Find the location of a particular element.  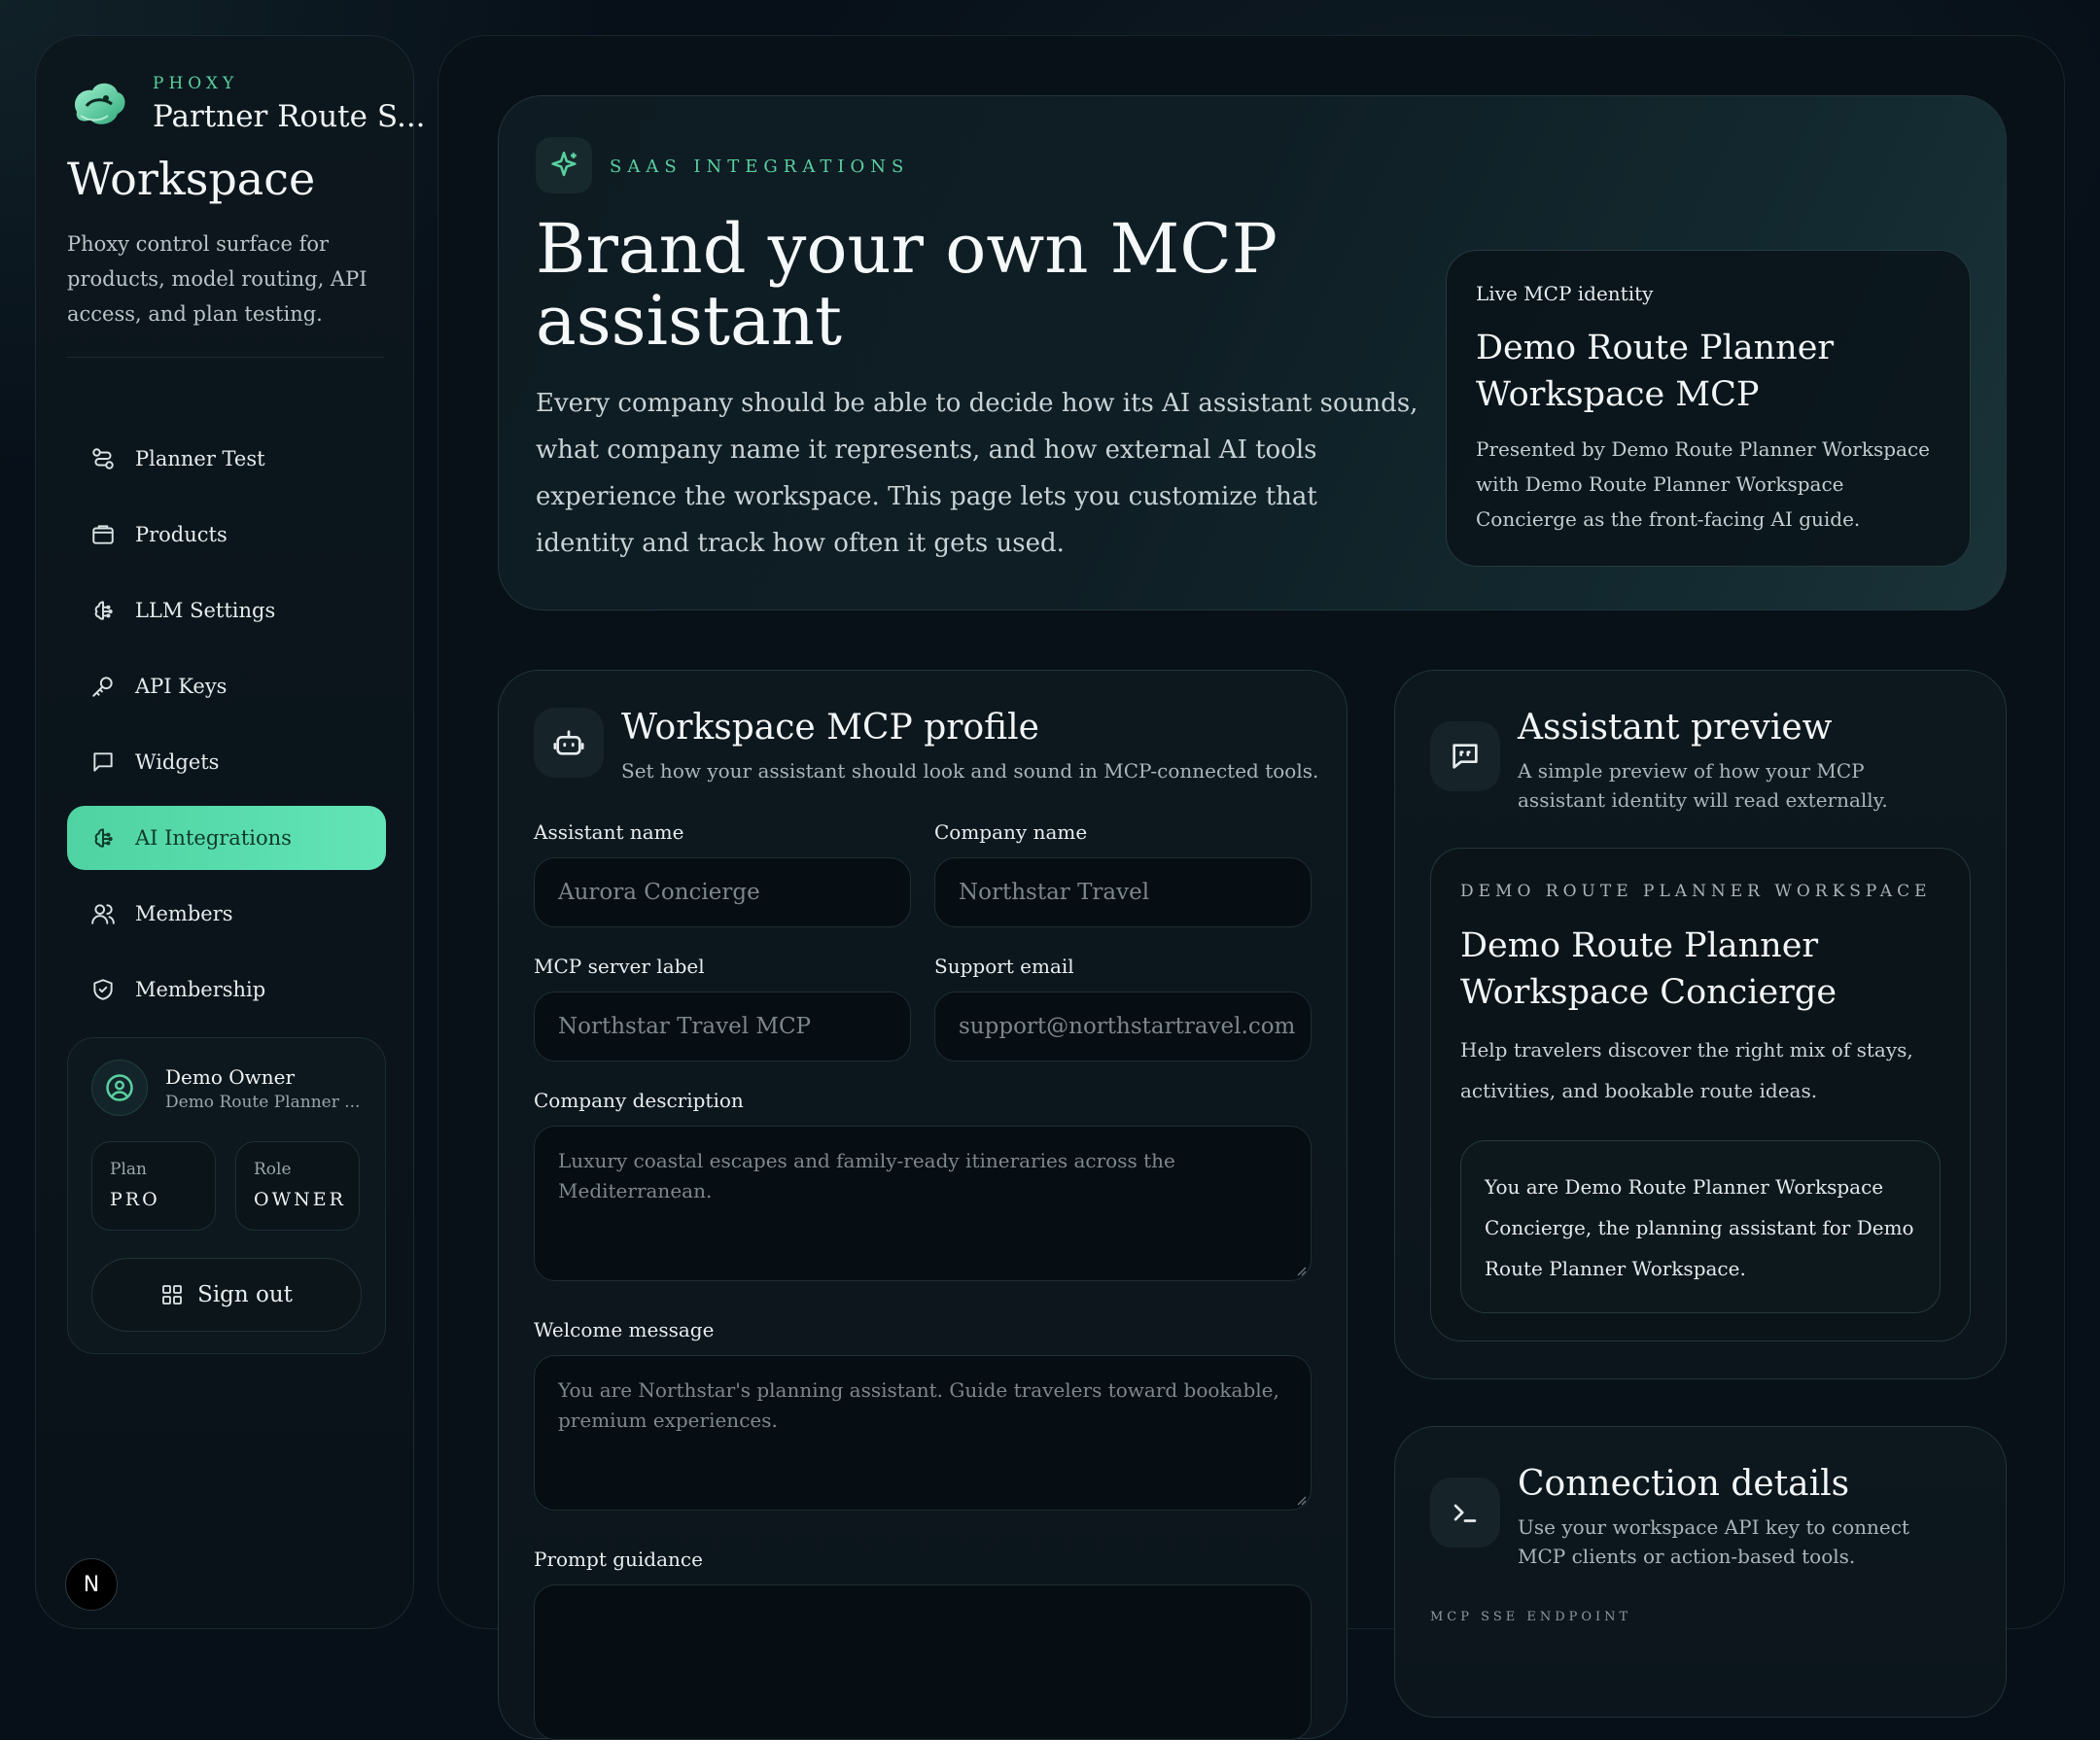

phoxy-logo-icon is located at coordinates (99, 103).